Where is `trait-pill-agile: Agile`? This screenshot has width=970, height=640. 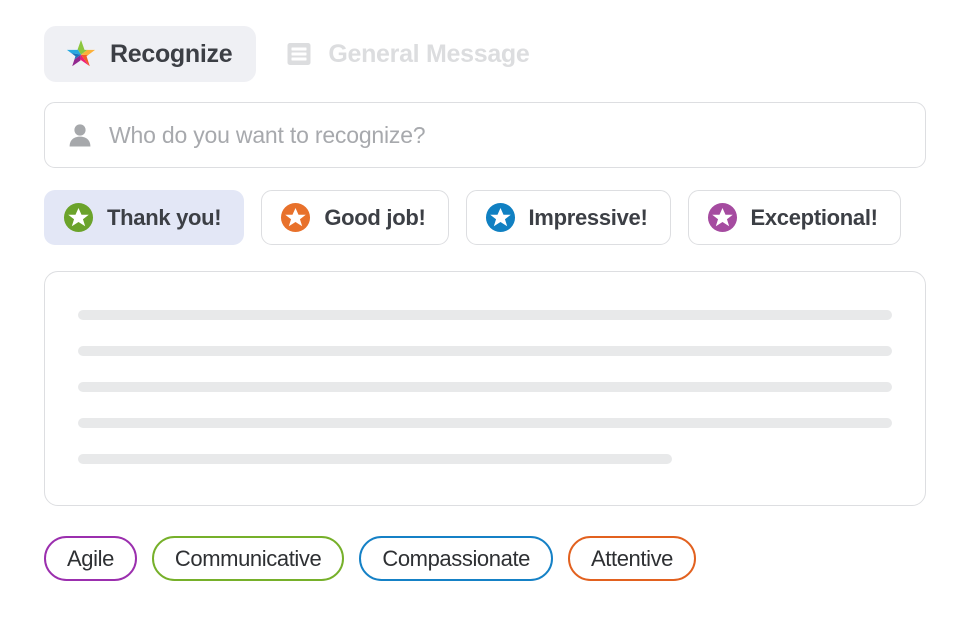
trait-pill-agile: Agile is located at coordinates (90, 558).